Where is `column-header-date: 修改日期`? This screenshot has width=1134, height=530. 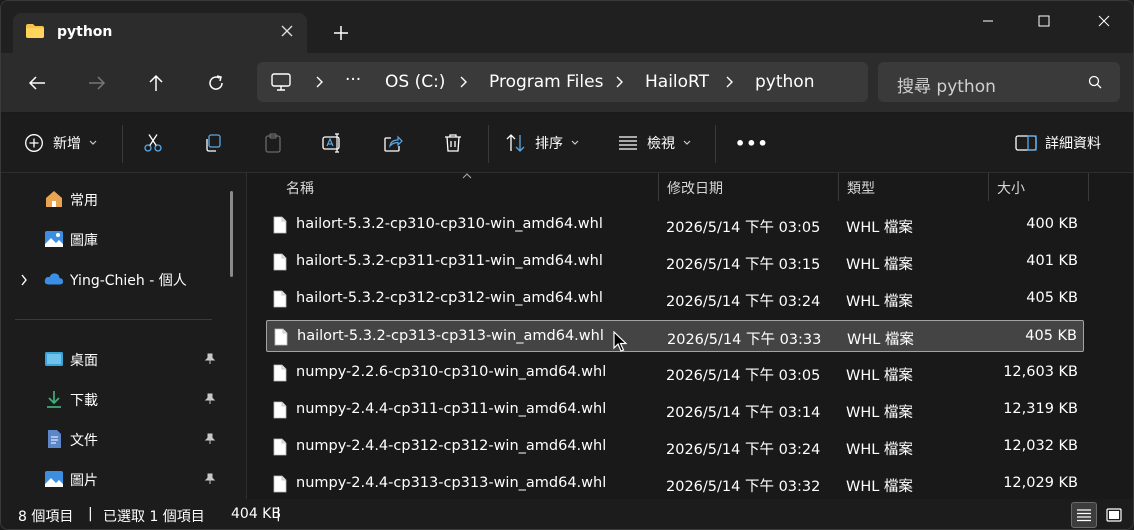 column-header-date: 修改日期 is located at coordinates (748, 187).